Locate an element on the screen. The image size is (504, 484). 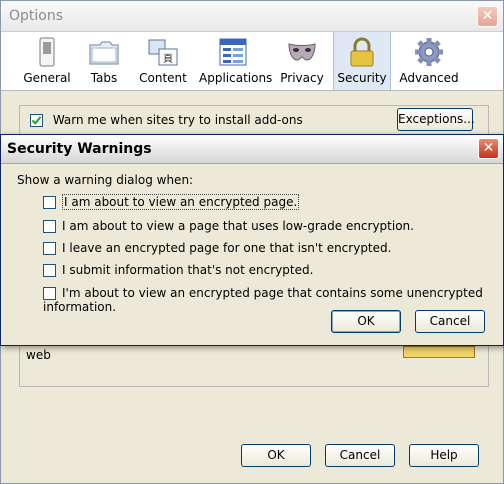
dialog-prompt: Show a warning dialog when: is located at coordinates (105, 180).